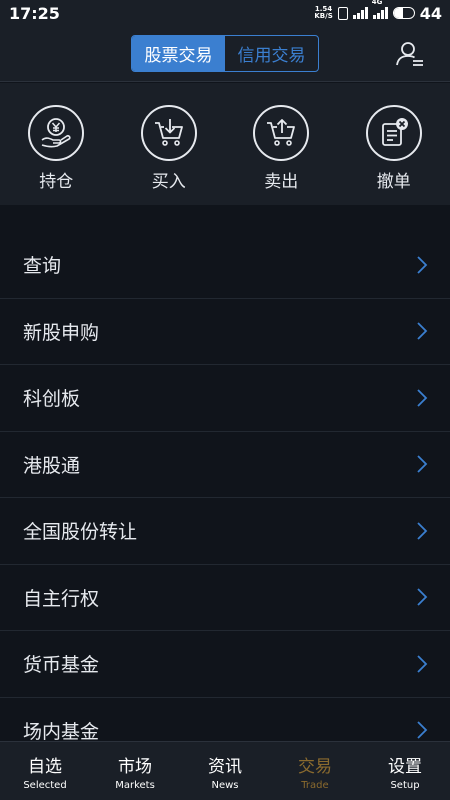  What do you see at coordinates (271, 53) in the screenshot?
I see `tab-credit-trading: 信用交易` at bounding box center [271, 53].